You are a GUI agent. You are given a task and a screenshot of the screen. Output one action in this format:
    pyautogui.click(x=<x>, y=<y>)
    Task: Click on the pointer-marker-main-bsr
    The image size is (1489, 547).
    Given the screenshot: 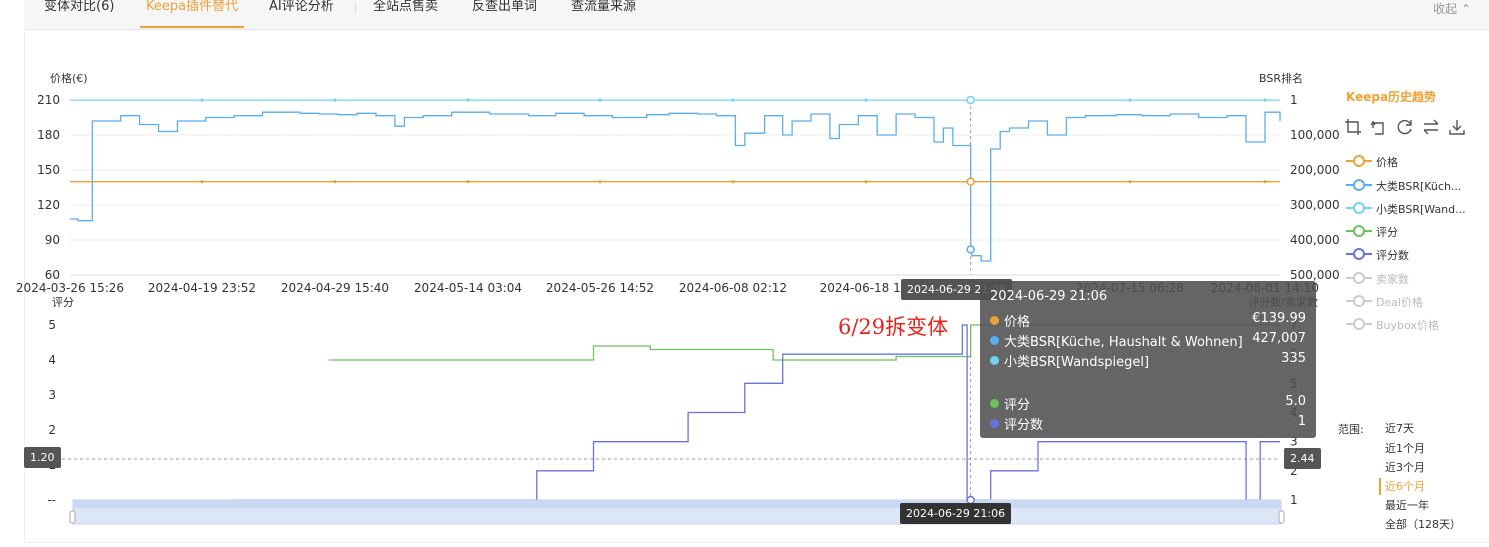 What is the action you would take?
    pyautogui.click(x=970, y=249)
    